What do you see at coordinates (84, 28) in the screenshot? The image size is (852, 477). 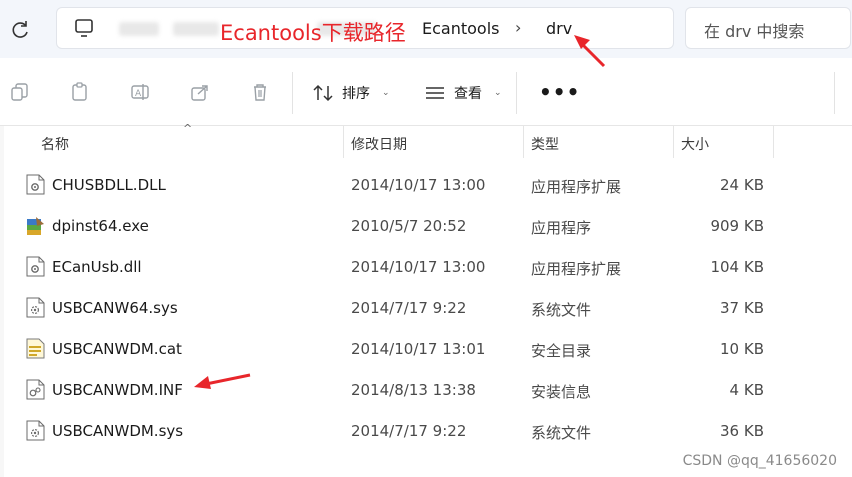 I see `this-pc-icon` at bounding box center [84, 28].